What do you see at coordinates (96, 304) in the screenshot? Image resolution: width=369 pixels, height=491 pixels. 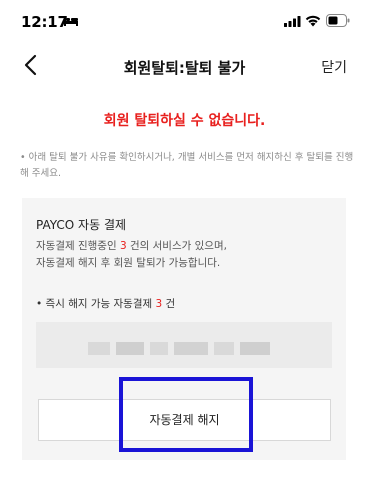 I see `bullet-text: • 즉시 해지 가능 자동결제` at bounding box center [96, 304].